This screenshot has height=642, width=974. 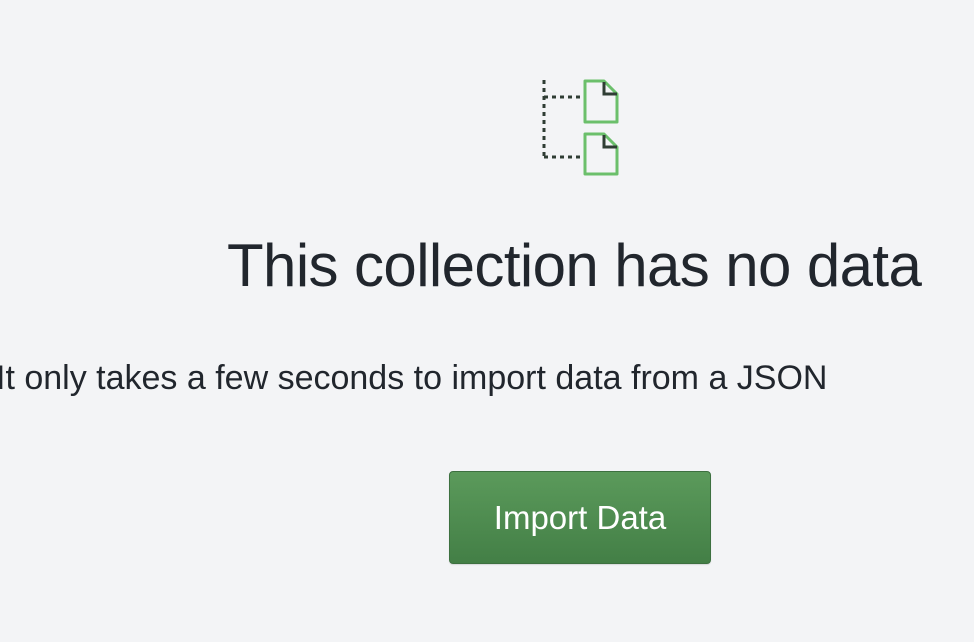 I want to click on empty-state-title: This collection has no data, so click(x=574, y=265).